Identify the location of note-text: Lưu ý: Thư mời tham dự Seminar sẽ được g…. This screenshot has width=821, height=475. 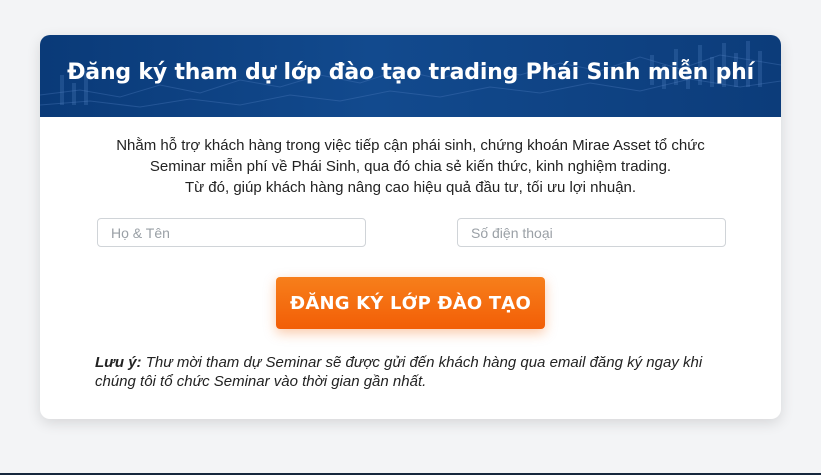
(415, 372).